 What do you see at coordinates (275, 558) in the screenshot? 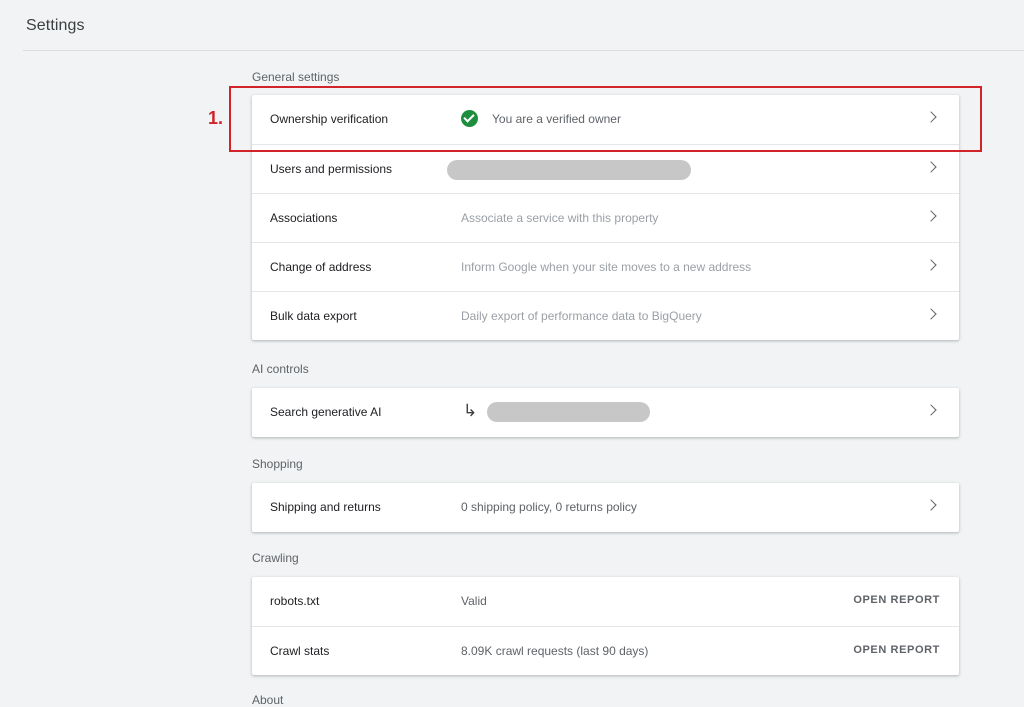
I see `section-title-crawling: Crawling` at bounding box center [275, 558].